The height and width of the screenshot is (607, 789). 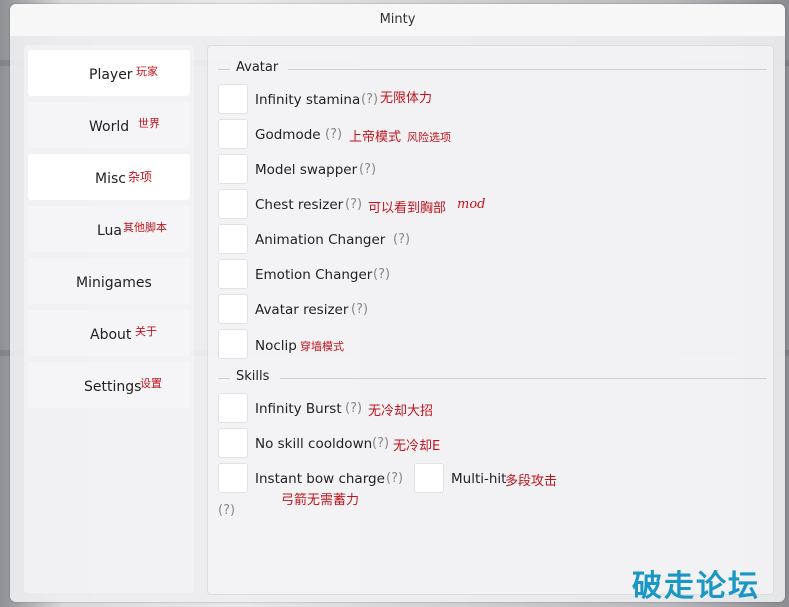 I want to click on nav-label: Settings, so click(x=113, y=387).